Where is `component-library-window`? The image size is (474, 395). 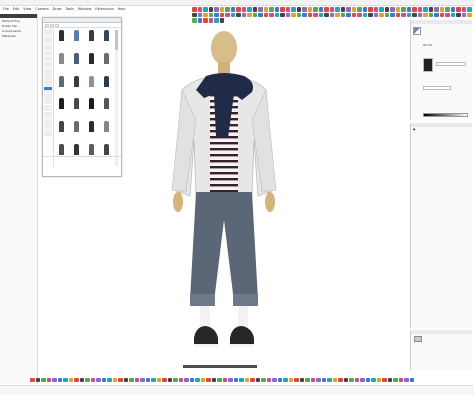 component-library-window is located at coordinates (82, 97).